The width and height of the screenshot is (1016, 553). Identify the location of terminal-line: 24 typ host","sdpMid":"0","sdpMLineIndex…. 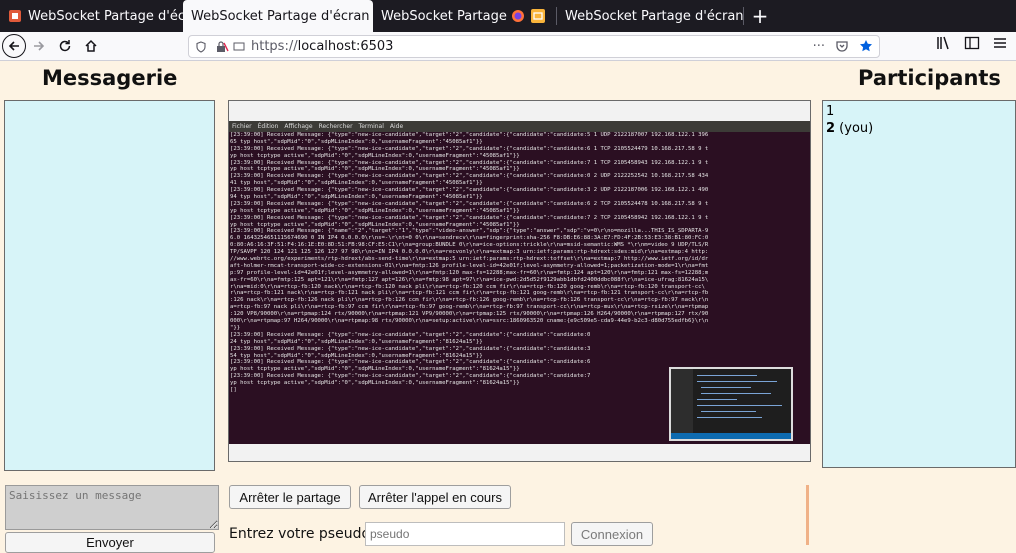
(356, 341).